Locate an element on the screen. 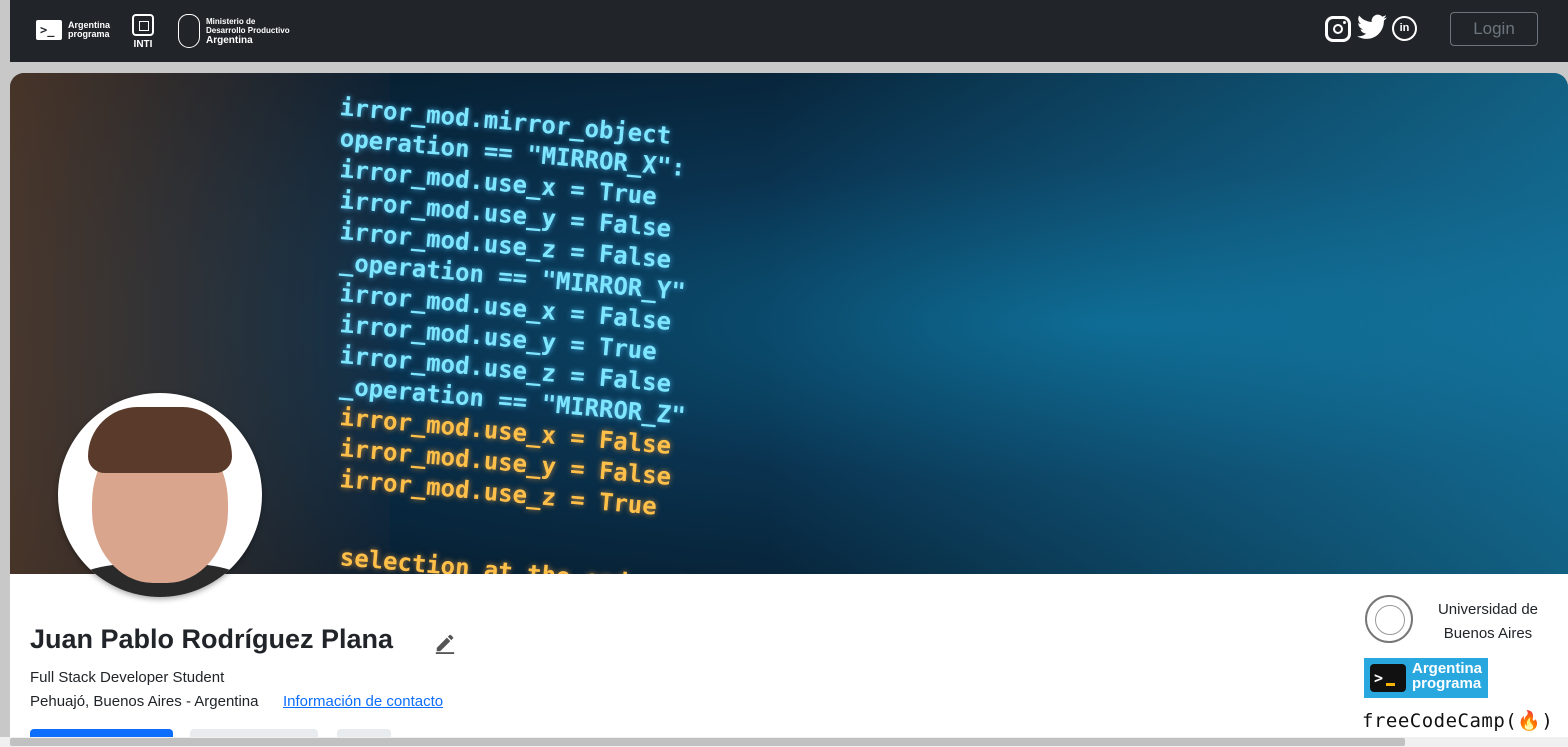  university-name: Universidad de Buenos Aires is located at coordinates (1488, 622).